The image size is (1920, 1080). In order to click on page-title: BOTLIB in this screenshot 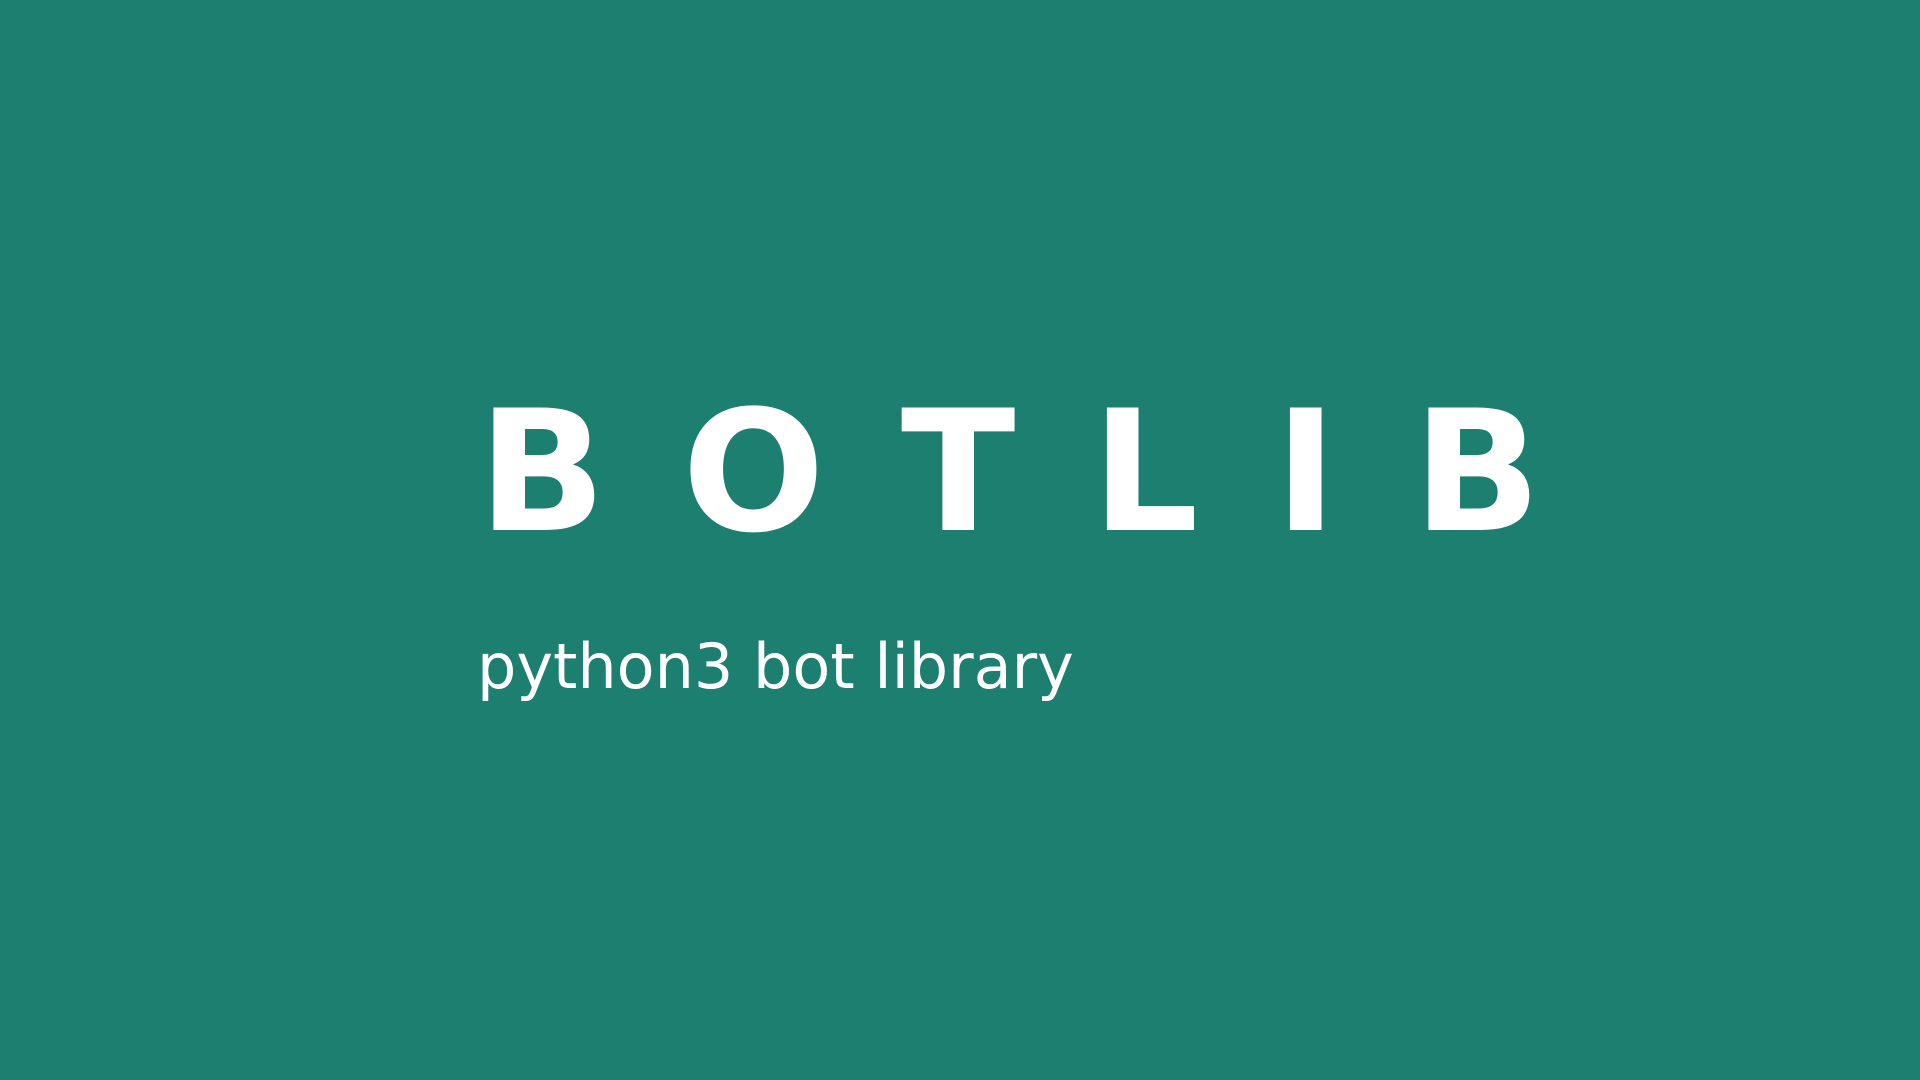, I will do `click(1048, 472)`.